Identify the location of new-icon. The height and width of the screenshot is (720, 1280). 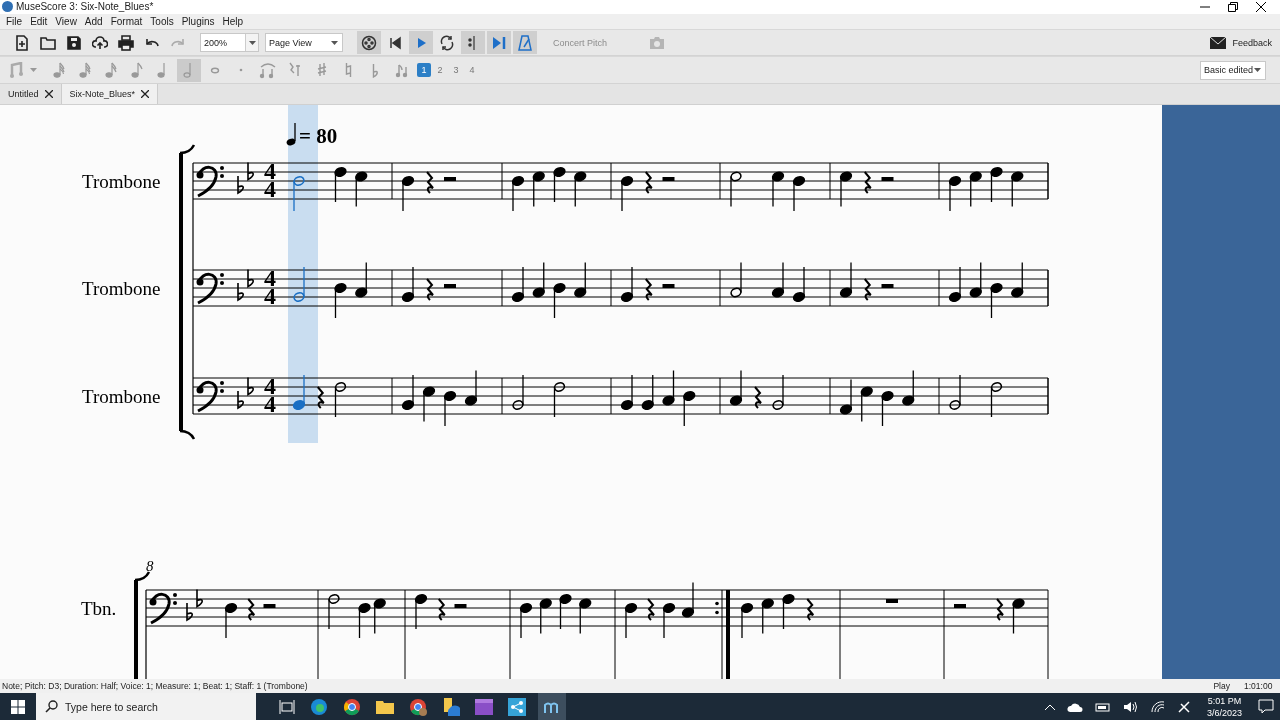
(22, 42).